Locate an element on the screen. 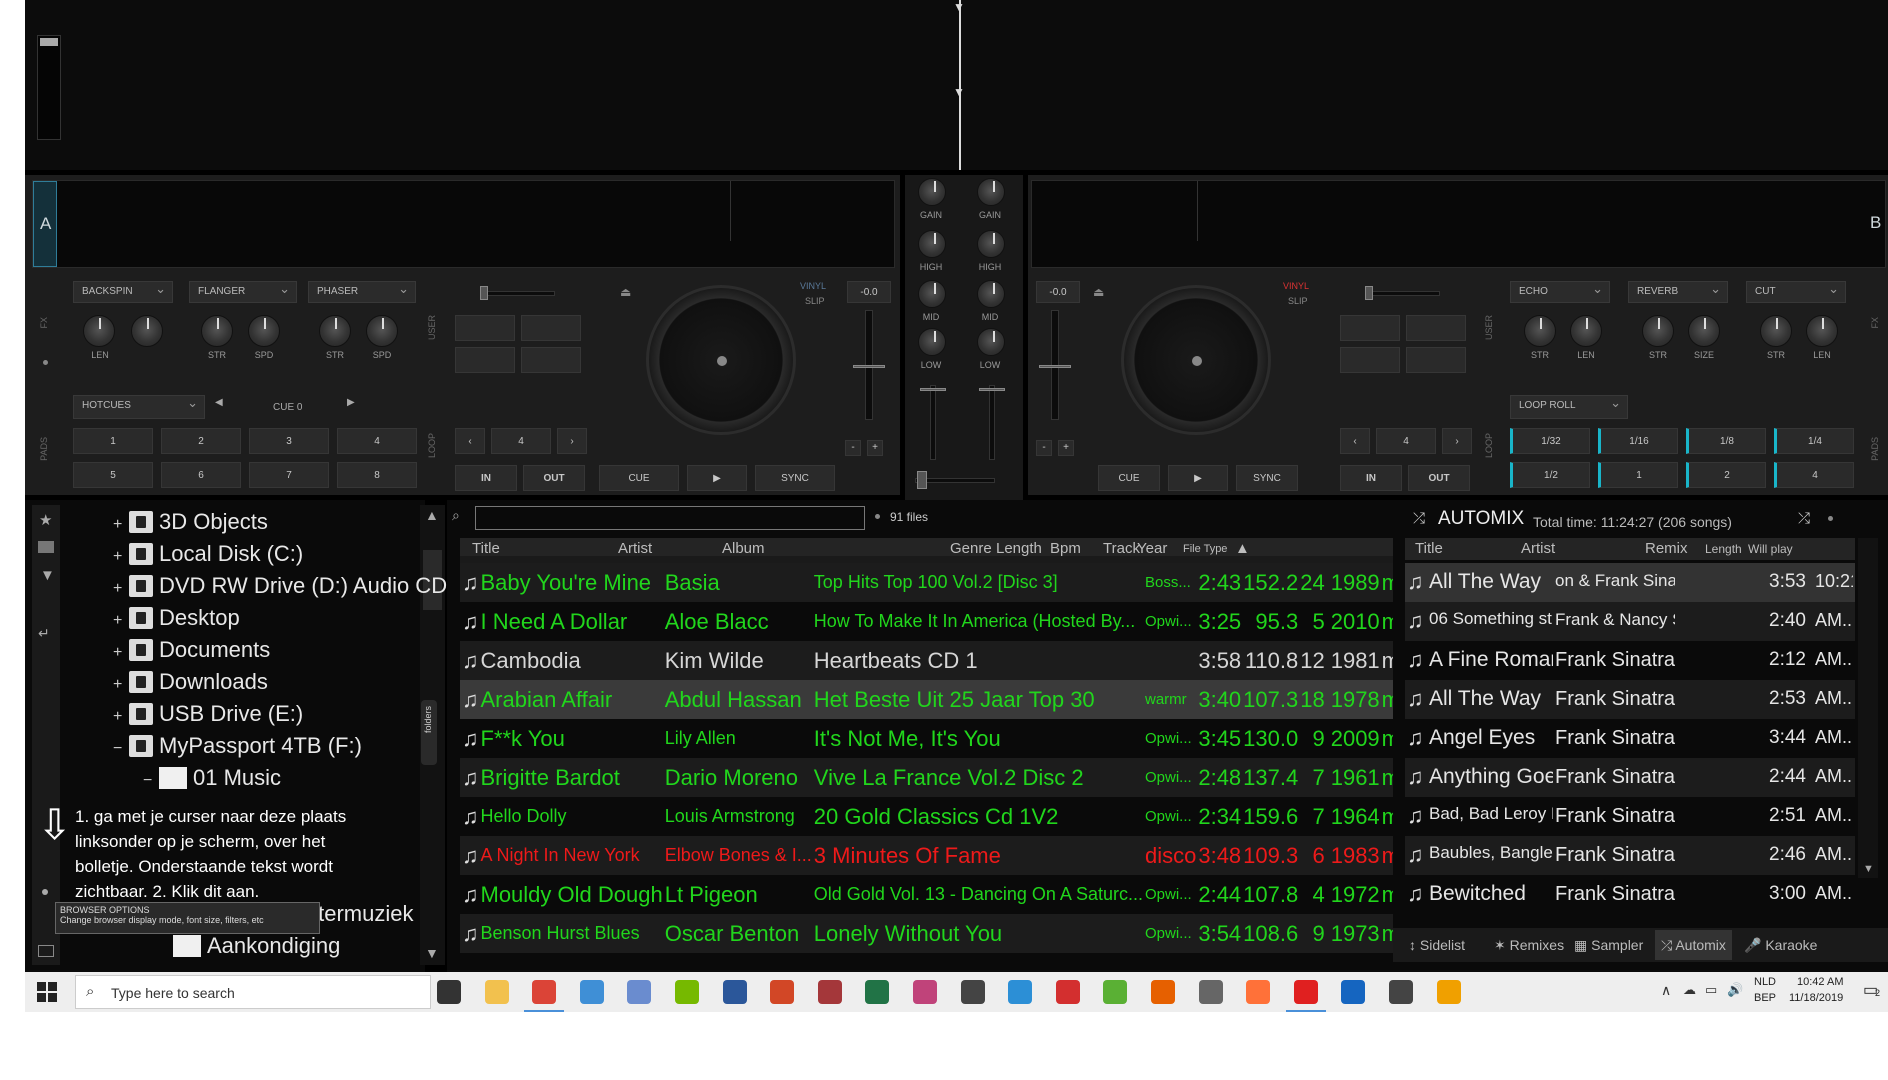 The image size is (1888, 1080). cue-button: CUE is located at coordinates (639, 478).